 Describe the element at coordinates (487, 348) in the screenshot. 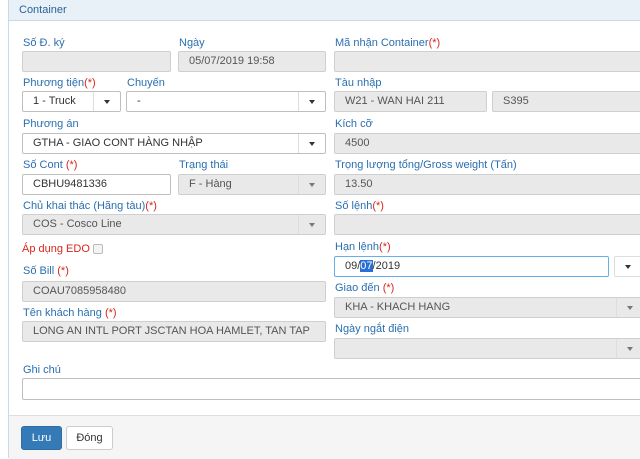

I see `ngay-ngat-dien-field` at that location.